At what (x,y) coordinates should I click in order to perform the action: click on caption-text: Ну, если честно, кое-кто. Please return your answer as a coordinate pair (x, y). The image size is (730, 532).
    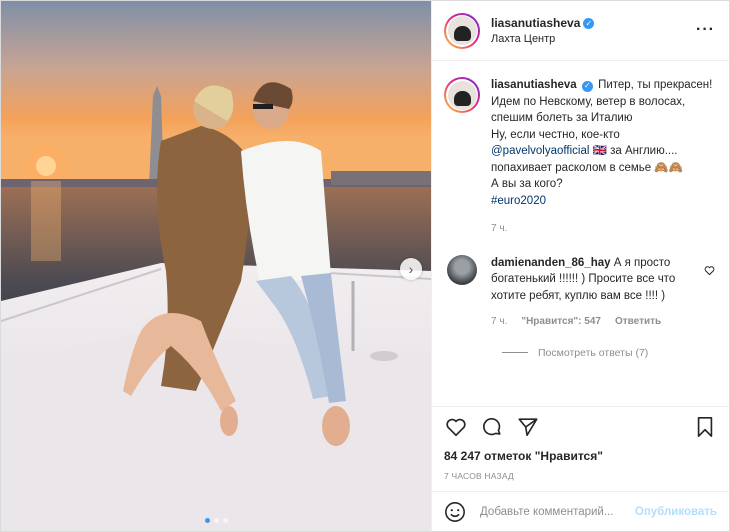
    Looking at the image, I should click on (555, 134).